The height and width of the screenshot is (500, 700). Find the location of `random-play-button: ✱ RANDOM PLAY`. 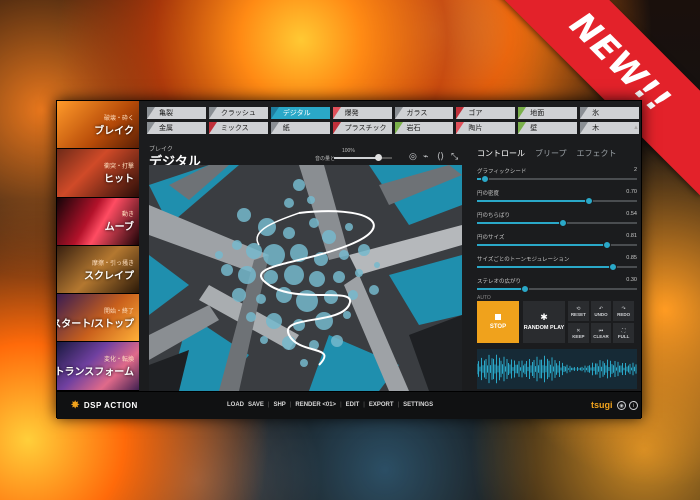

random-play-button: ✱ RANDOM PLAY is located at coordinates (544, 322).